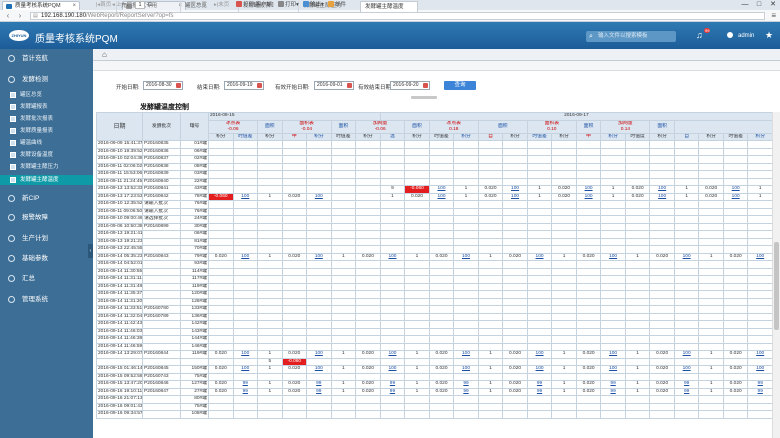 This screenshot has height=438, width=780. What do you see at coordinates (769, 35) in the screenshot?
I see `star-icon: ★` at bounding box center [769, 35].